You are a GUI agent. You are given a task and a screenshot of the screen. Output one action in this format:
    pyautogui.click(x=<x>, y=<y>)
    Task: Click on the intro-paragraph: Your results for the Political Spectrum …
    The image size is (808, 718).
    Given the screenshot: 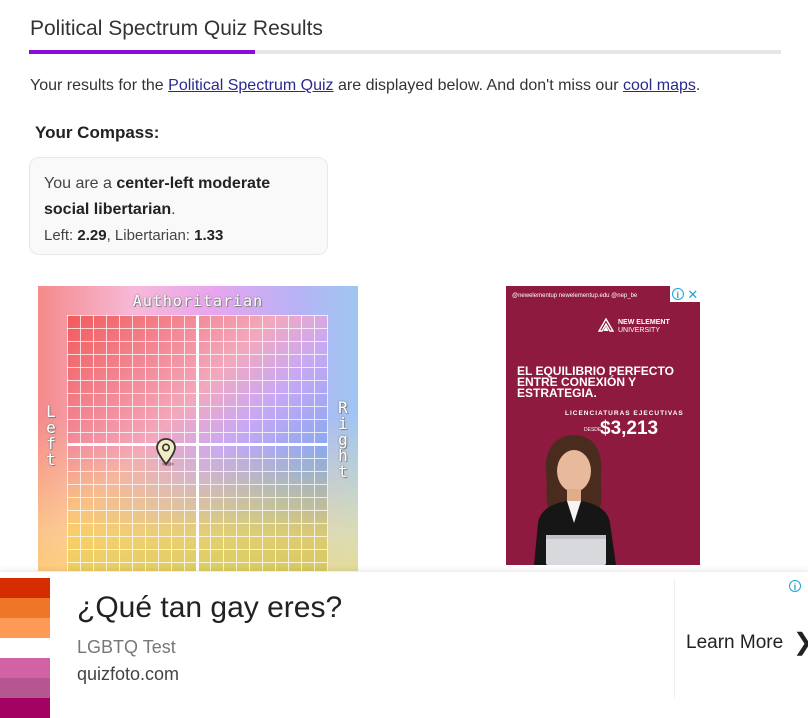 What is the action you would take?
    pyautogui.click(x=365, y=86)
    